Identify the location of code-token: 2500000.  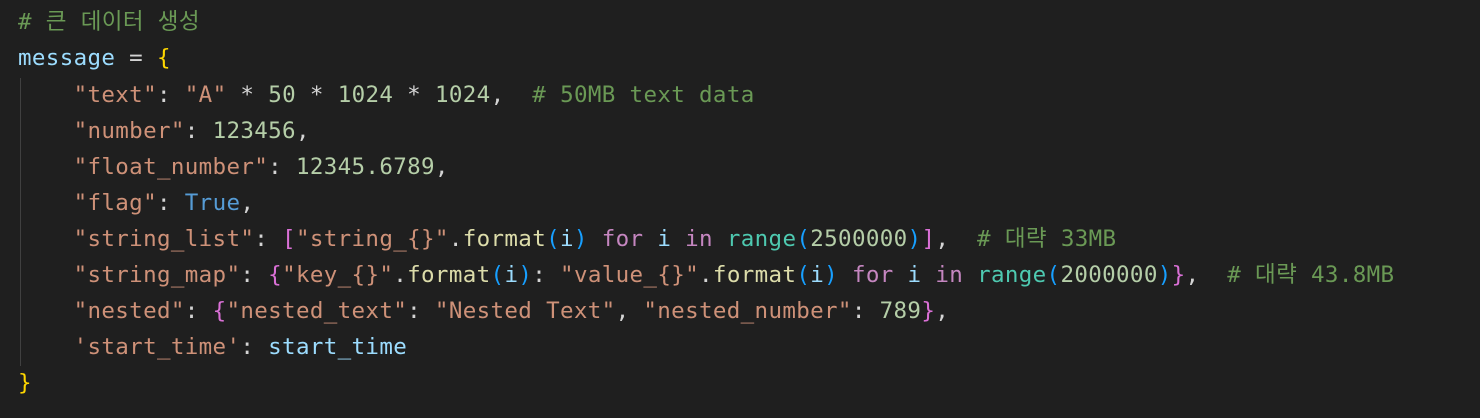
(859, 239).